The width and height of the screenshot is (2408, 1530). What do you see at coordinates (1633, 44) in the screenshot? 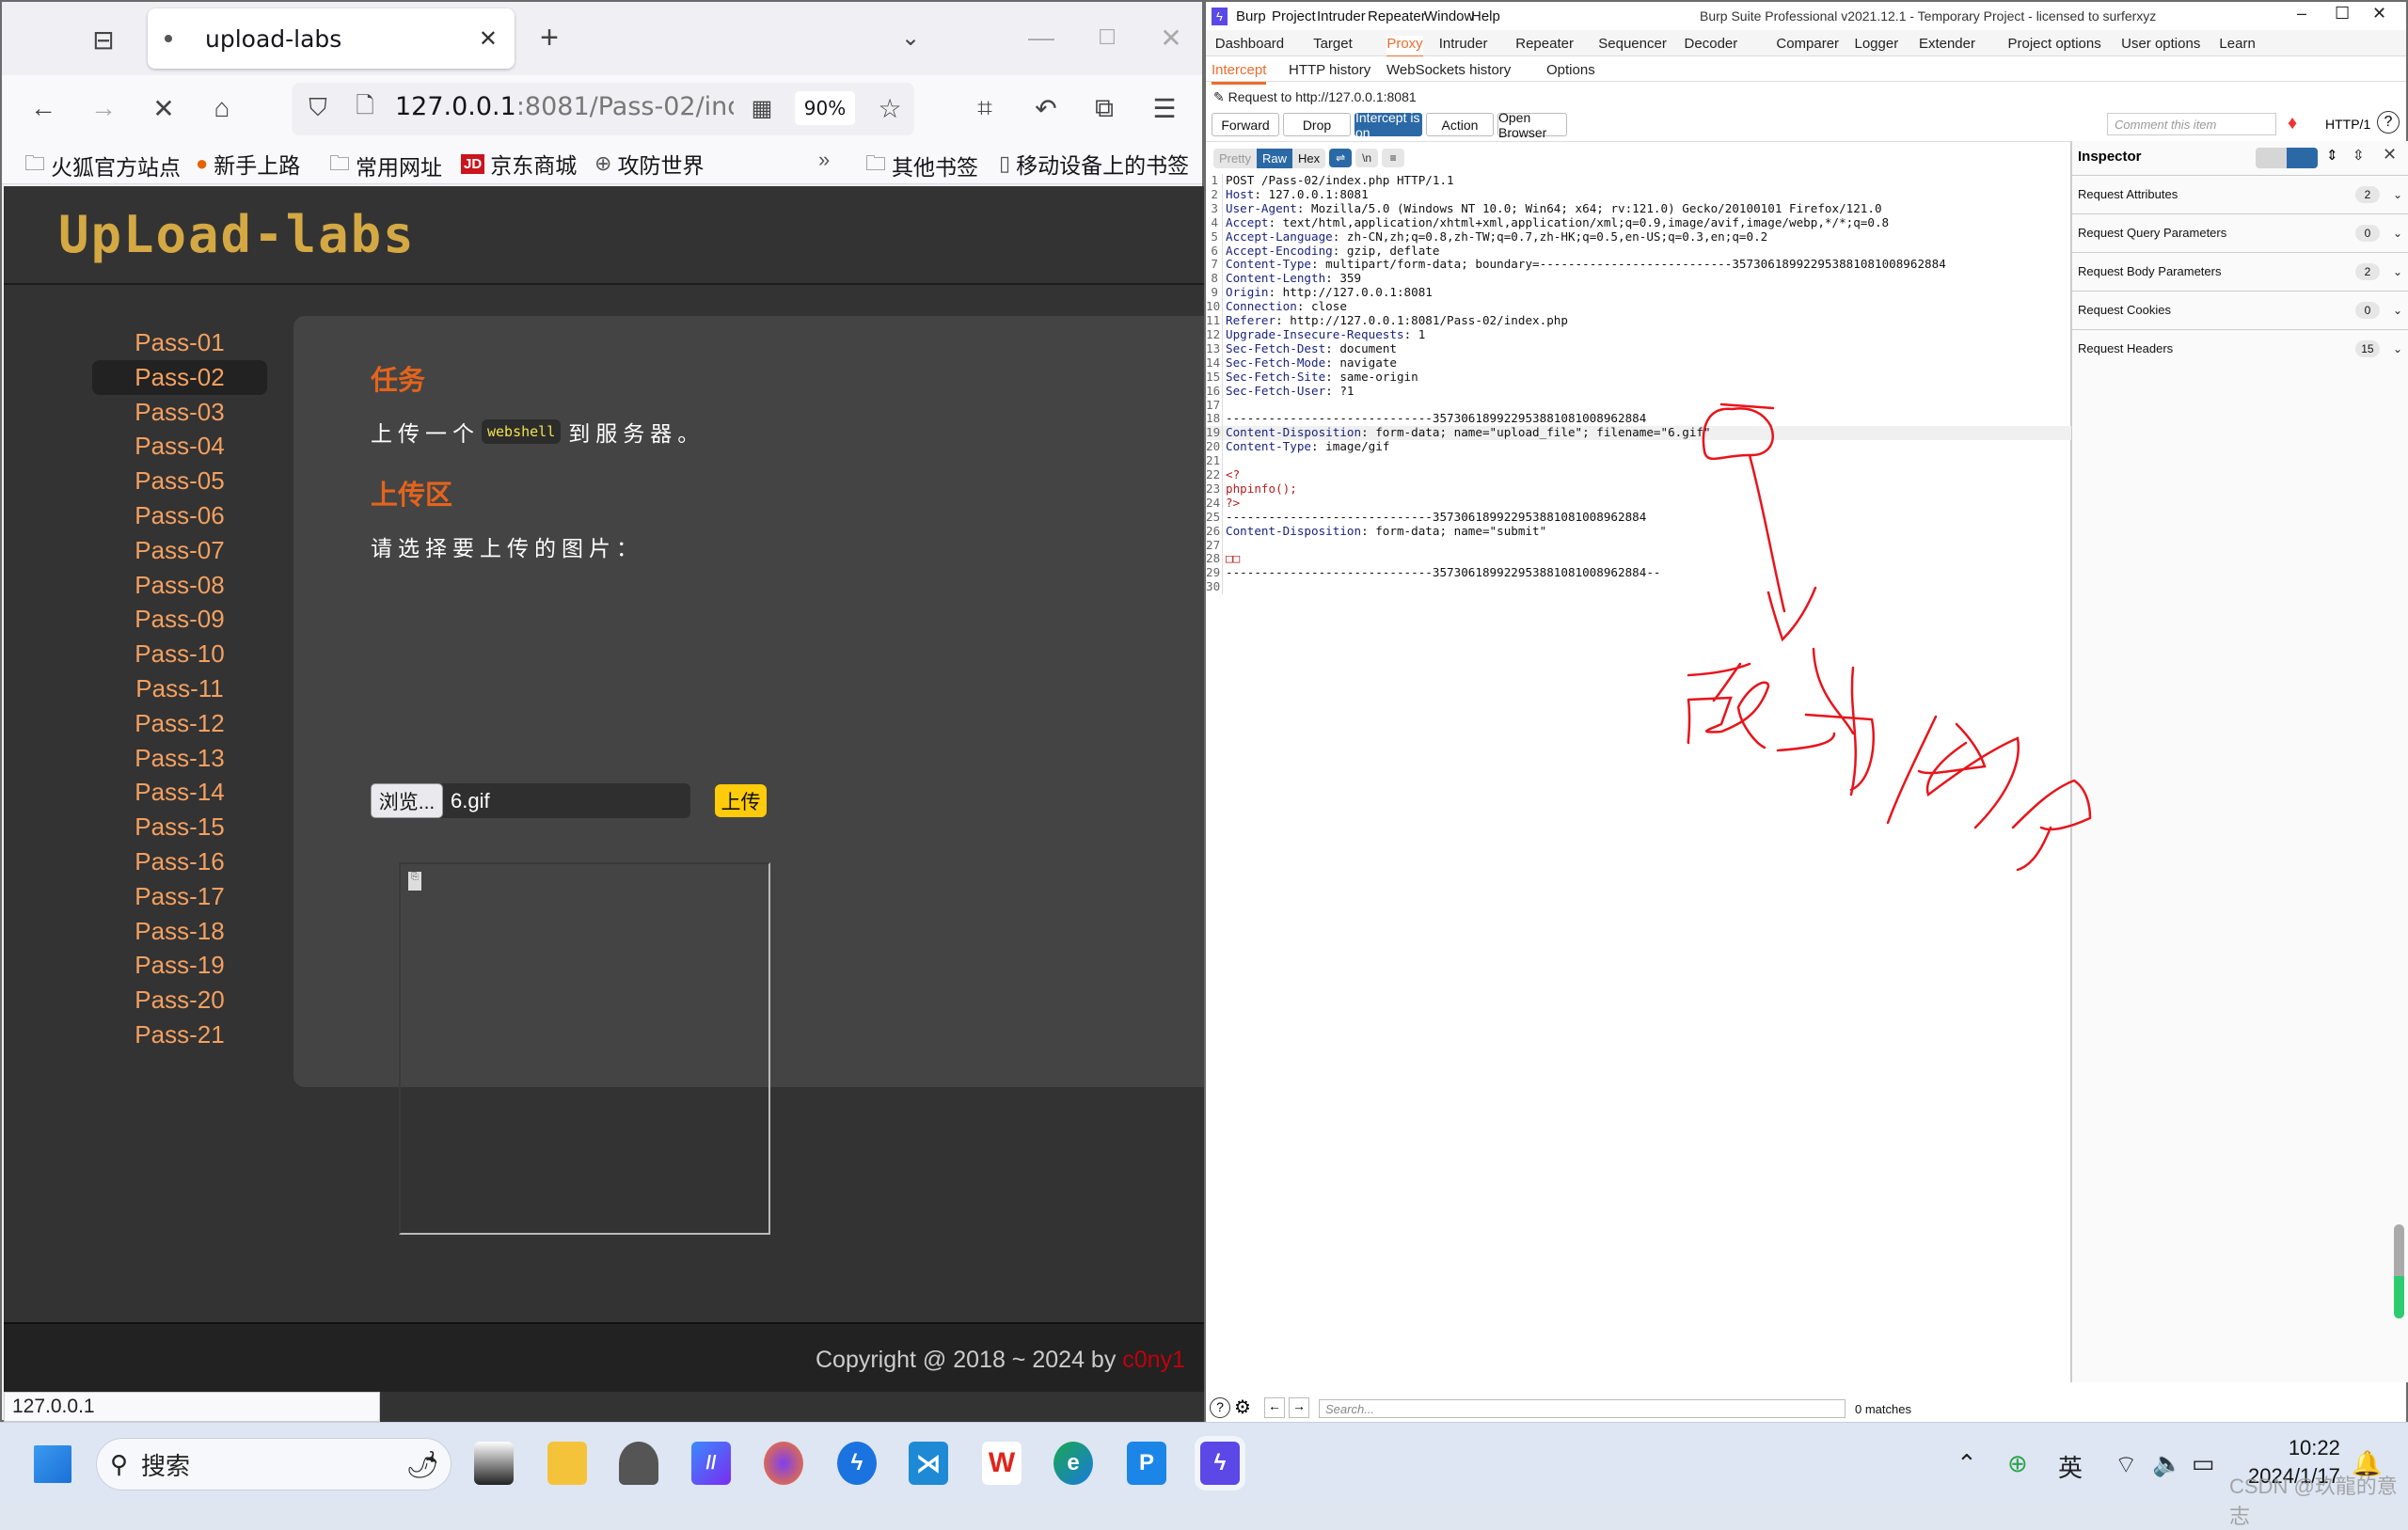
I see `main-tab-sequencer: Sequencer` at bounding box center [1633, 44].